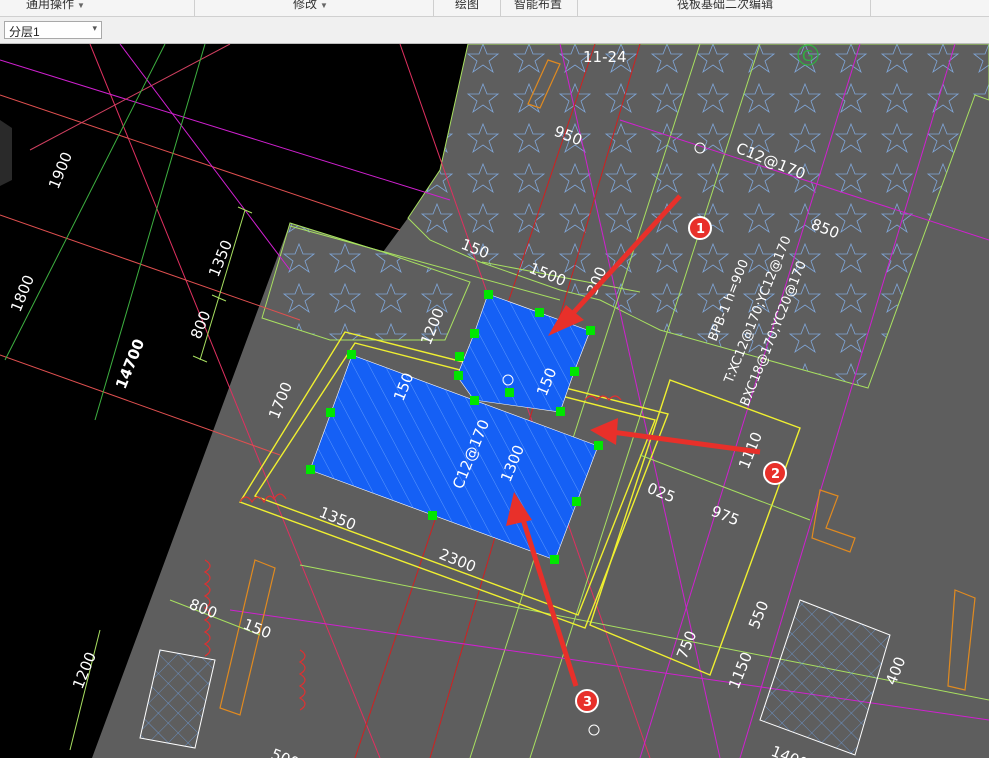 This screenshot has height=758, width=989. I want to click on callout-3: 3, so click(587, 701).